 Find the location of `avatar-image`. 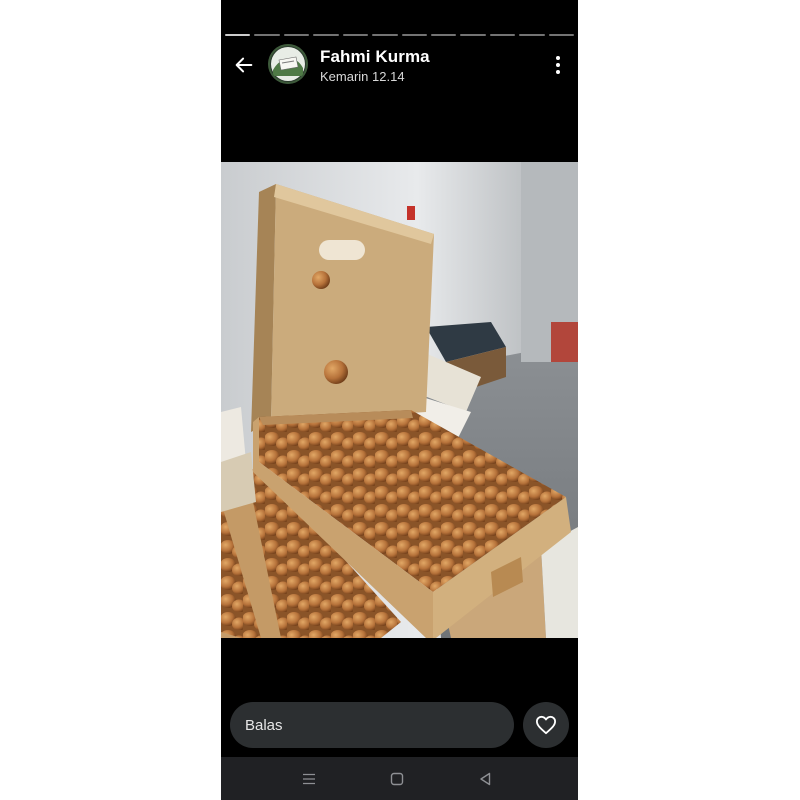

avatar-image is located at coordinates (288, 64).